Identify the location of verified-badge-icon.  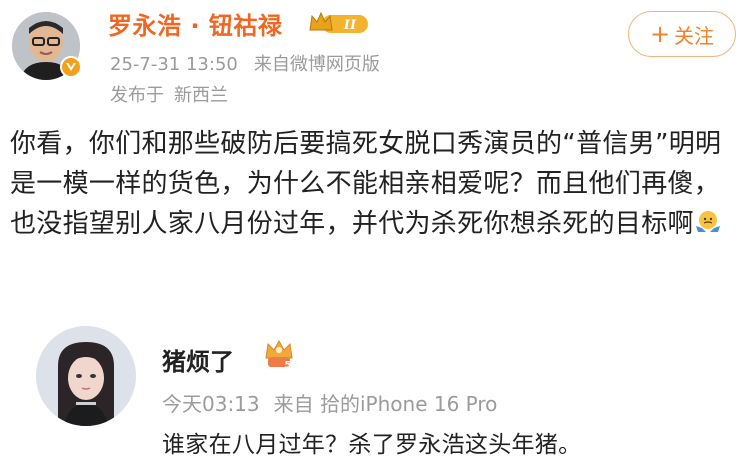
(71, 67).